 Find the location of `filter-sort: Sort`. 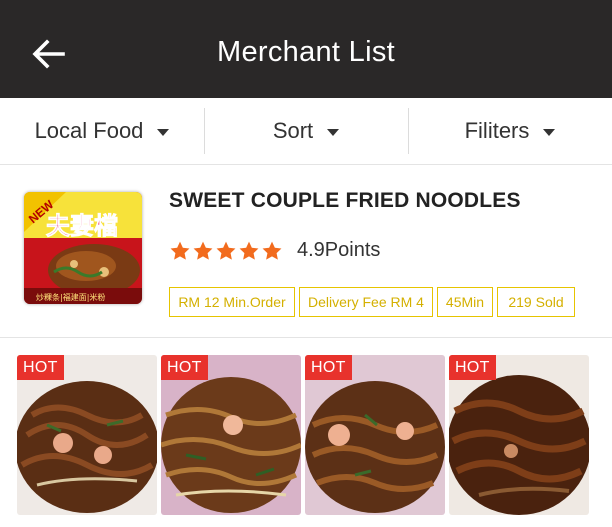

filter-sort: Sort is located at coordinates (306, 131).